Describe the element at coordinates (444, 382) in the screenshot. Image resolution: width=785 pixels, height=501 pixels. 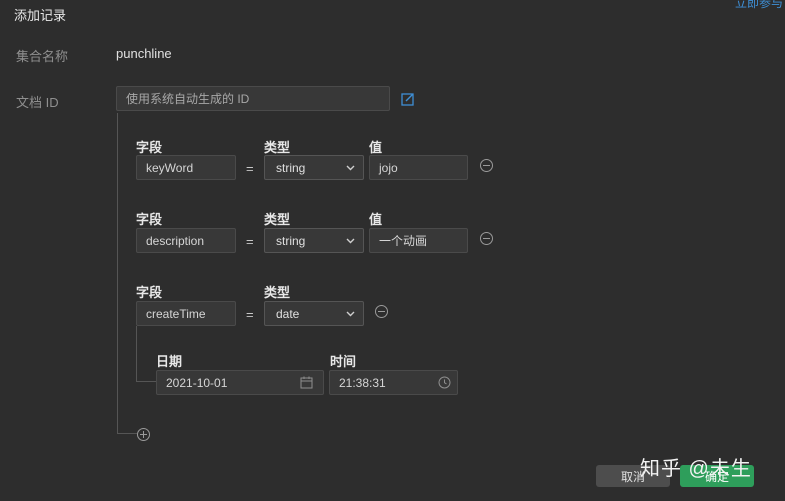
I see `clock-icon` at that location.